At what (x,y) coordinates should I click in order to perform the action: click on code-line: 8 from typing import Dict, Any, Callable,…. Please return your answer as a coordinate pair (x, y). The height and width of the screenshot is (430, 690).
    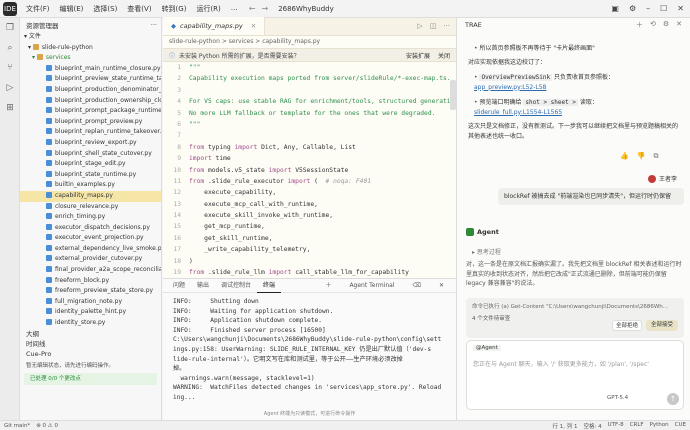
    Looking at the image, I should click on (309, 147).